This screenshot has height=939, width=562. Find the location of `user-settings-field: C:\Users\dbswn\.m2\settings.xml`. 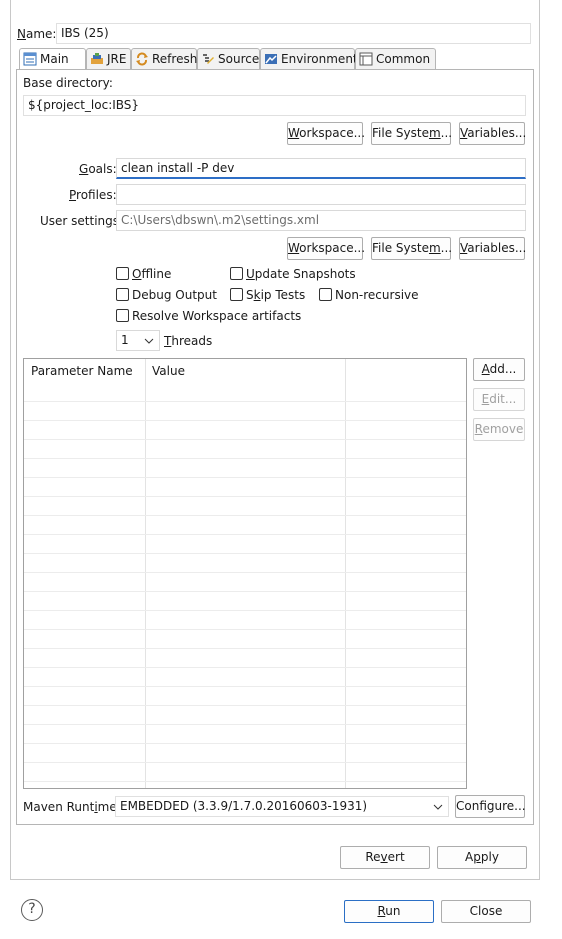

user-settings-field: C:\Users\dbswn\.m2\settings.xml is located at coordinates (321, 220).